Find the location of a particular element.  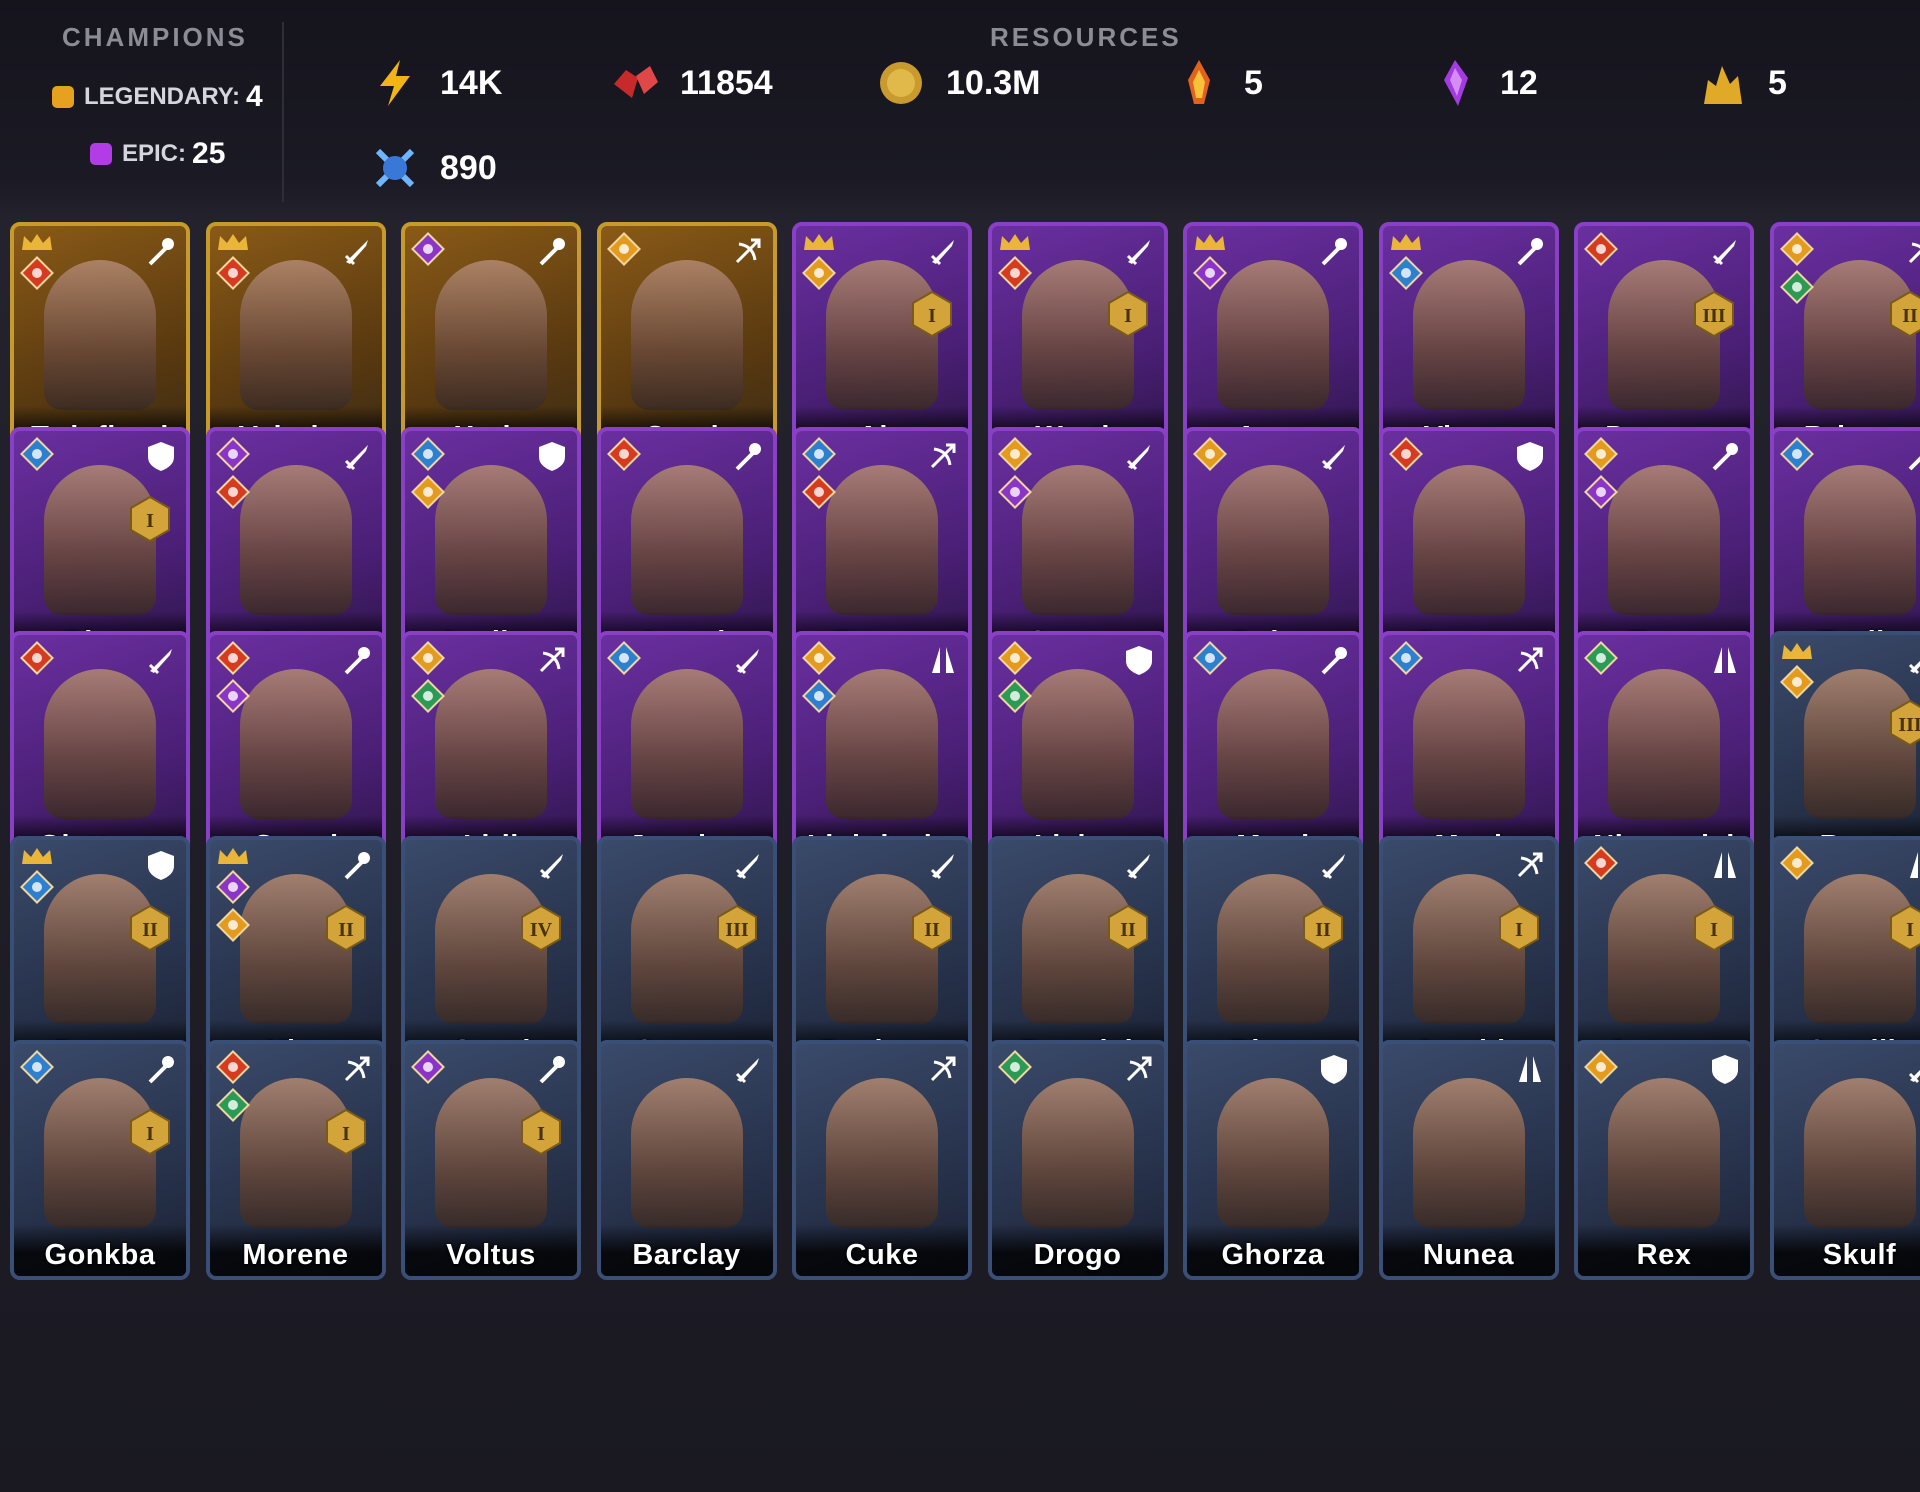

champion-name: Morene is located at coordinates (295, 1255).